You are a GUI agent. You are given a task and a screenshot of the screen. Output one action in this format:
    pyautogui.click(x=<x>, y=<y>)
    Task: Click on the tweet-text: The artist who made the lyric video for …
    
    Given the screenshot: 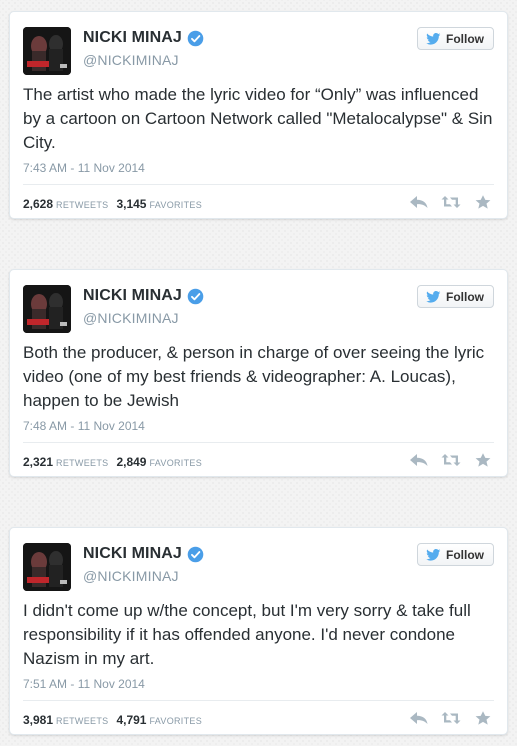 What is the action you would take?
    pyautogui.click(x=258, y=118)
    